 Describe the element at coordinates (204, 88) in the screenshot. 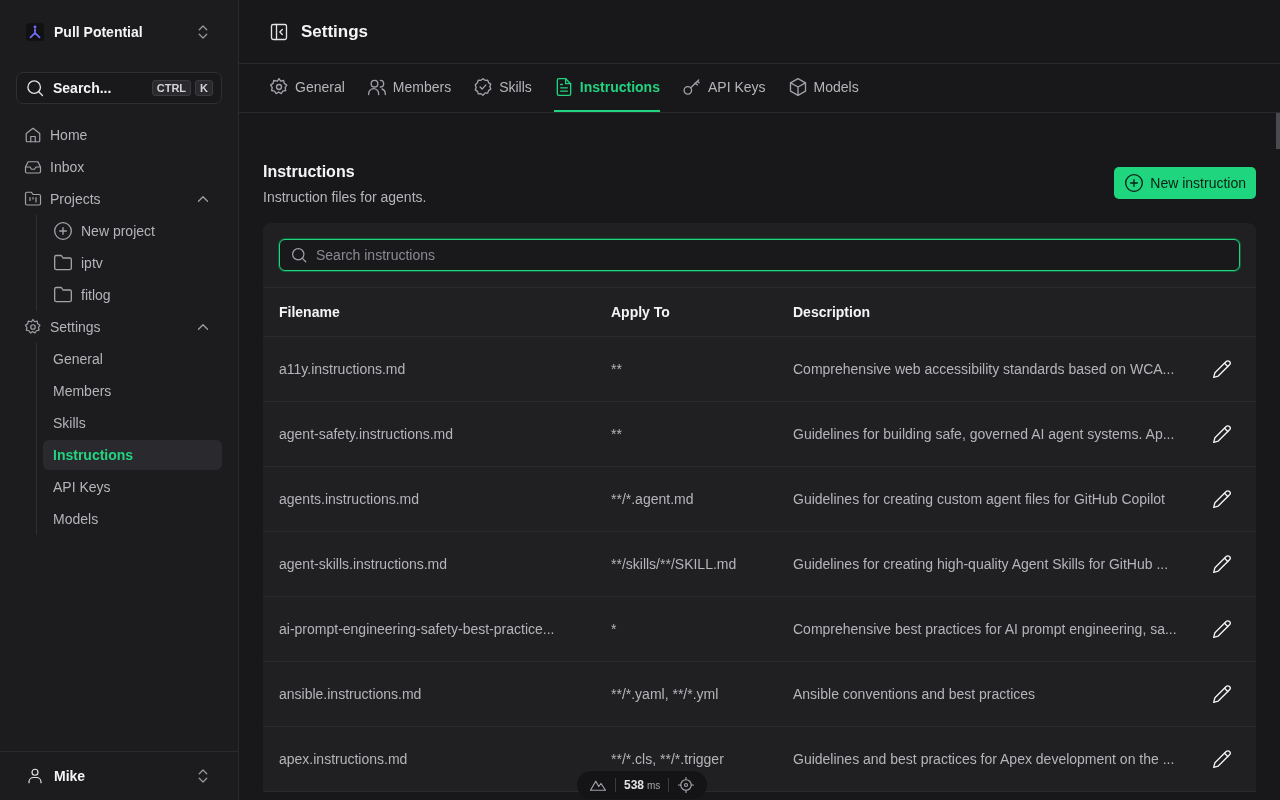

I see `keyboard-key: K` at that location.